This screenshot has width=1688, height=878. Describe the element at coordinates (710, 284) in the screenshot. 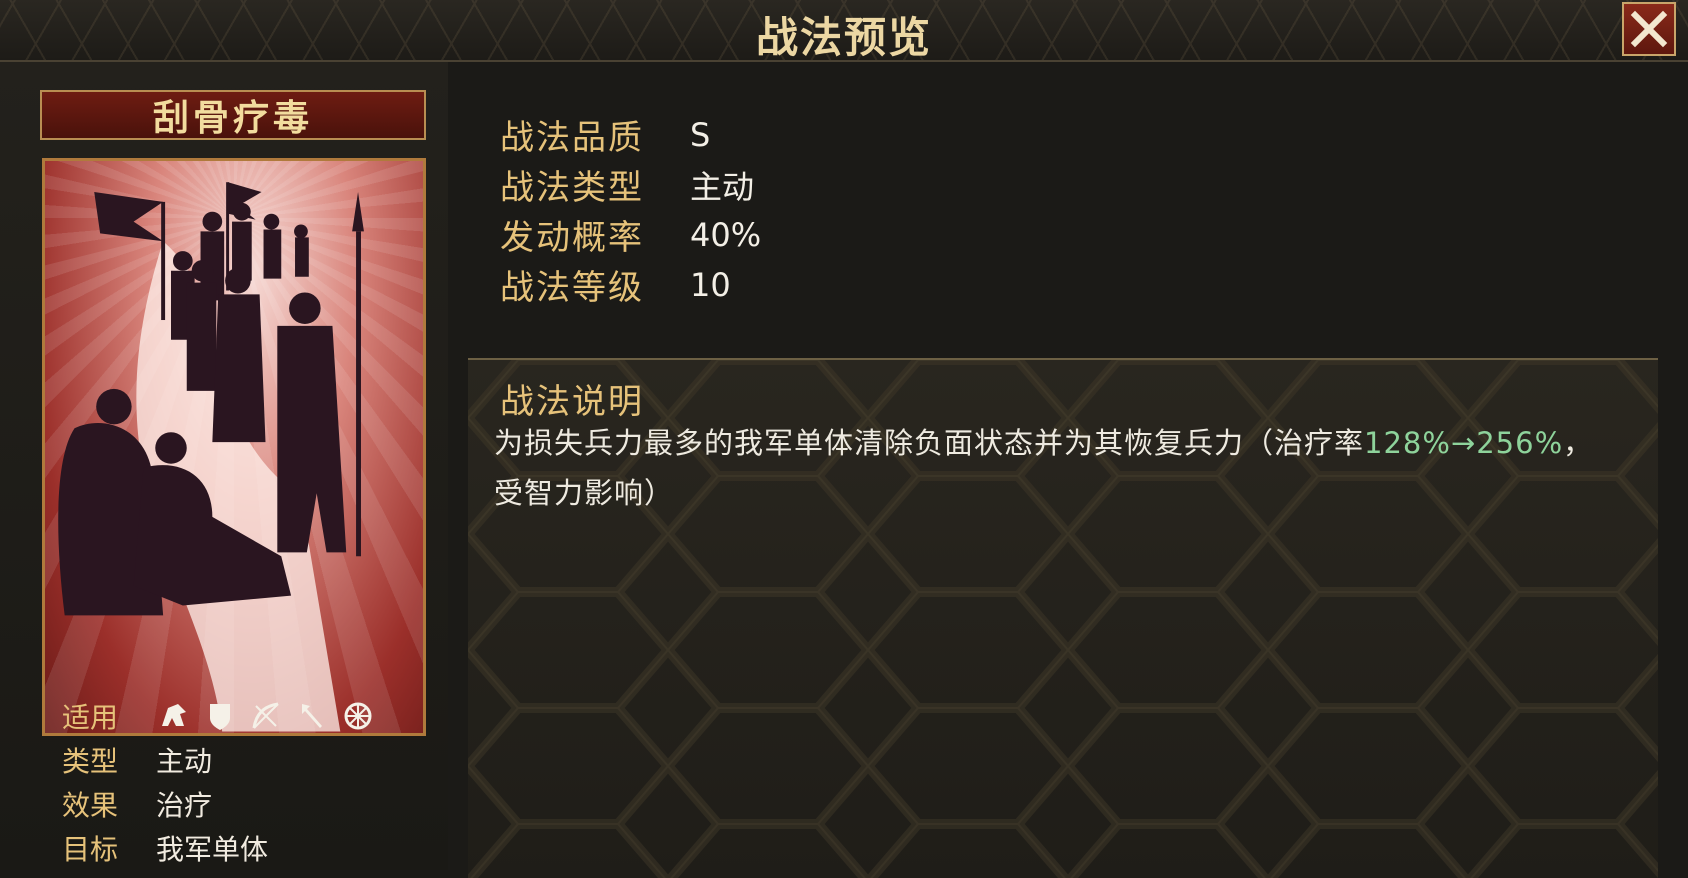

I see `property-value: 10` at that location.